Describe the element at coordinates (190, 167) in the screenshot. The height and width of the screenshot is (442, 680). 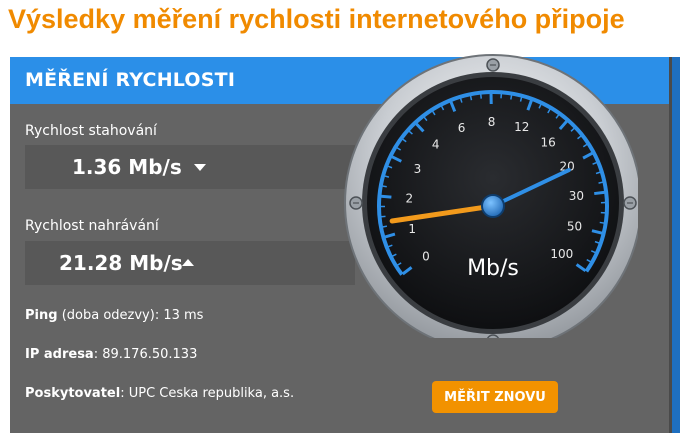
I see `download-value-box: 1.36 Mb/s` at that location.